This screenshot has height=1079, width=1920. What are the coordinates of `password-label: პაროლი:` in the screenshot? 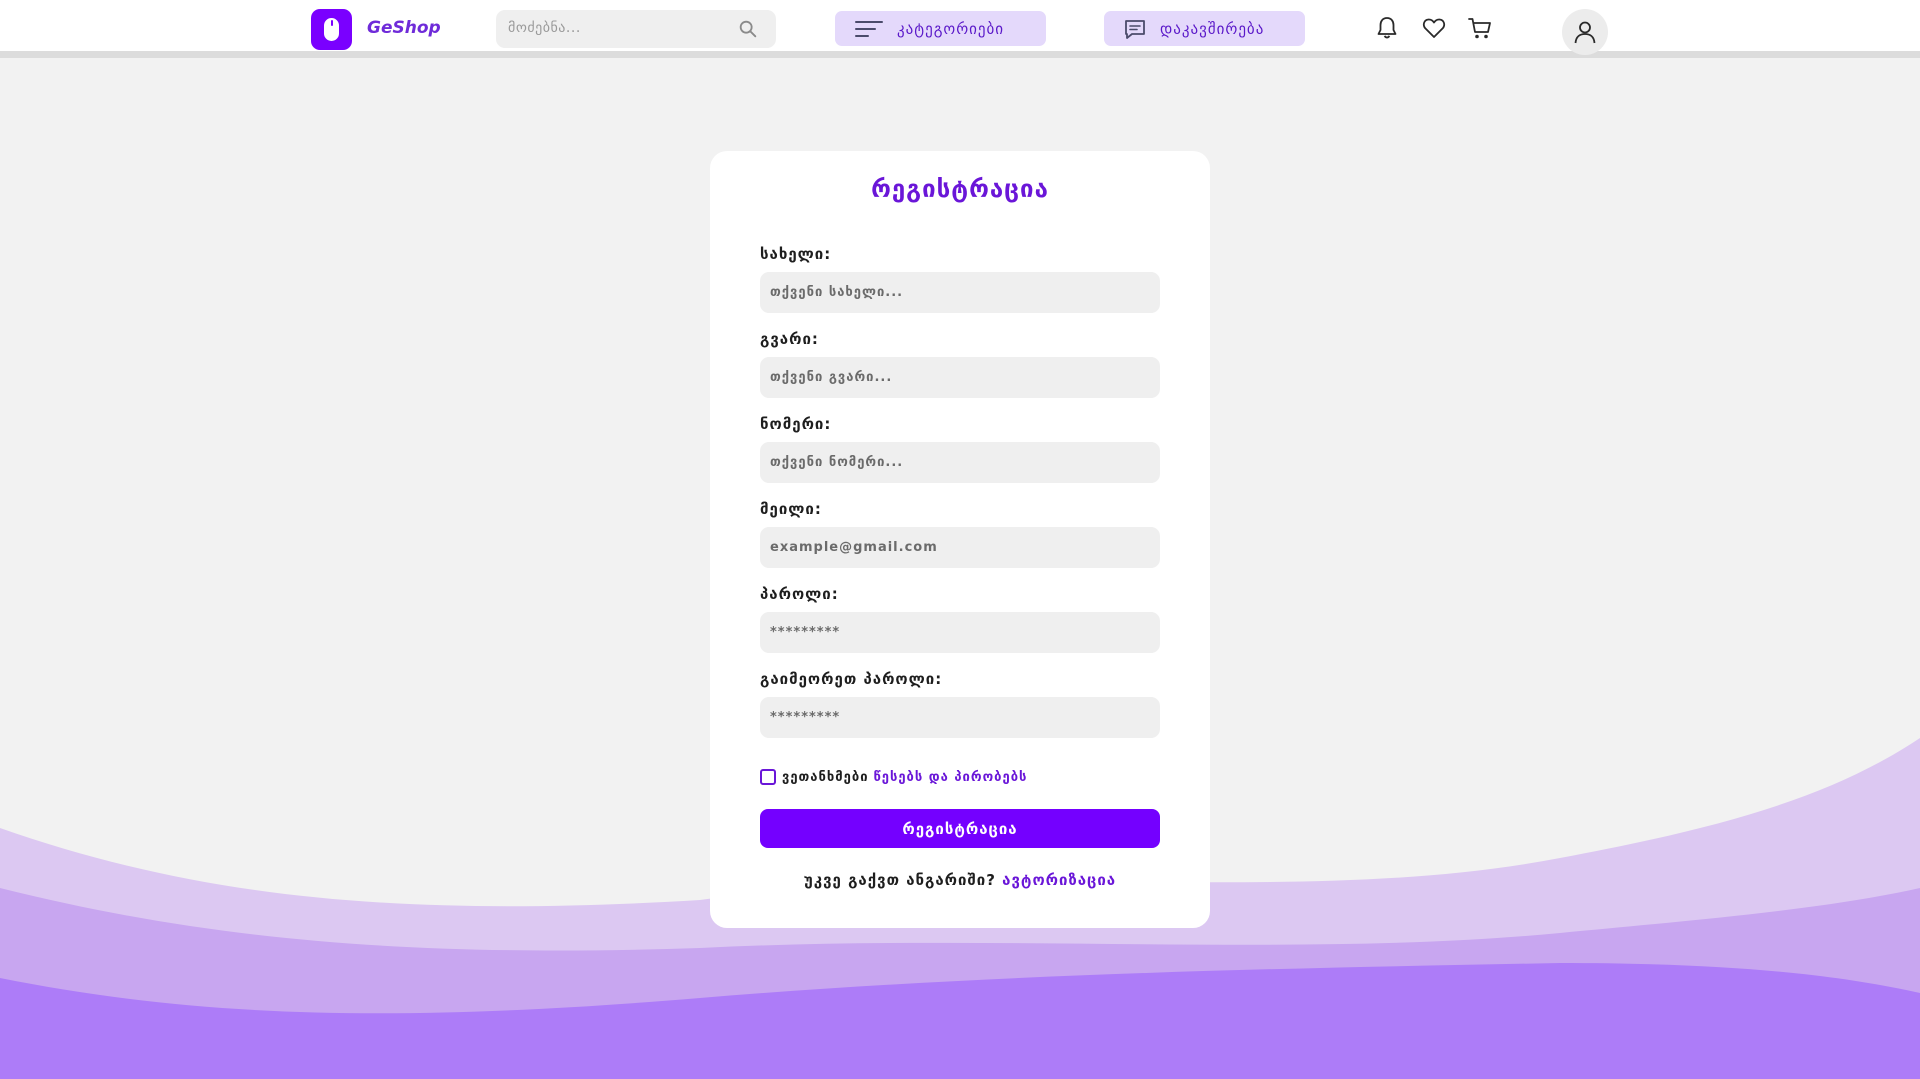 It's located at (799, 594).